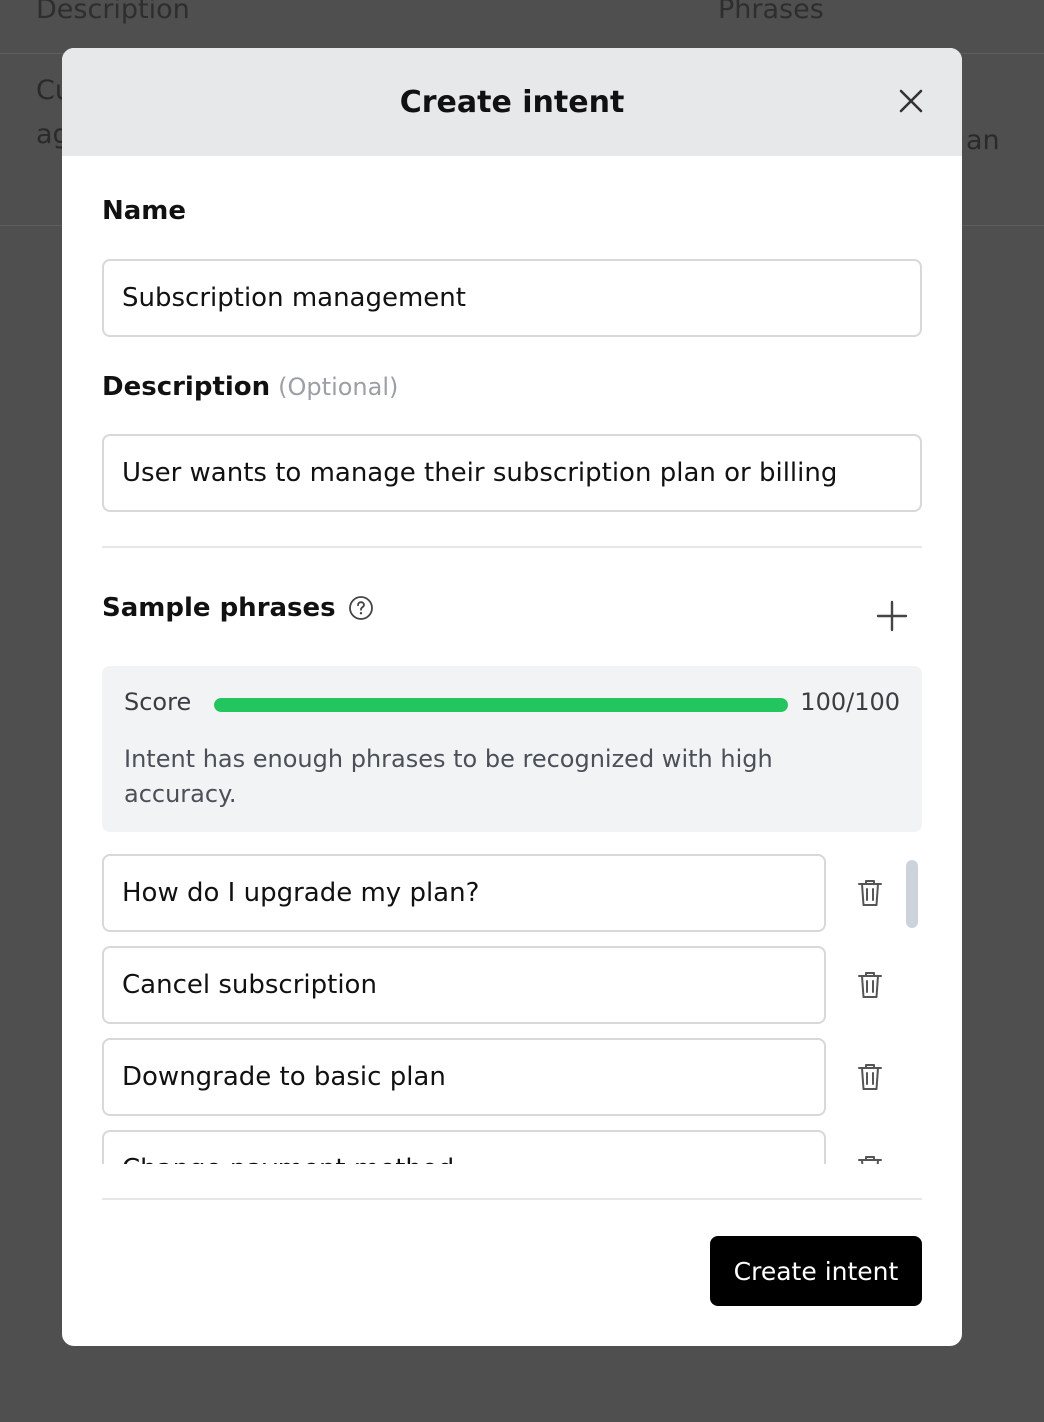 Image resolution: width=1044 pixels, height=1422 pixels. Describe the element at coordinates (219, 608) in the screenshot. I see `sample-phrases-label: Sample phrases` at that location.